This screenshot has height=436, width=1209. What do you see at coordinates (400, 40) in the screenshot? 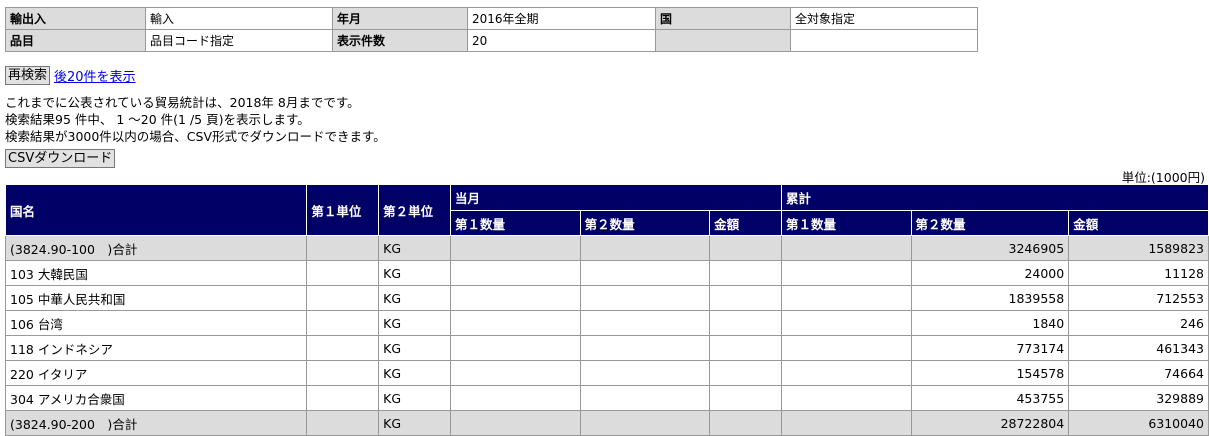
I see `condition-label: 表示件数` at bounding box center [400, 40].